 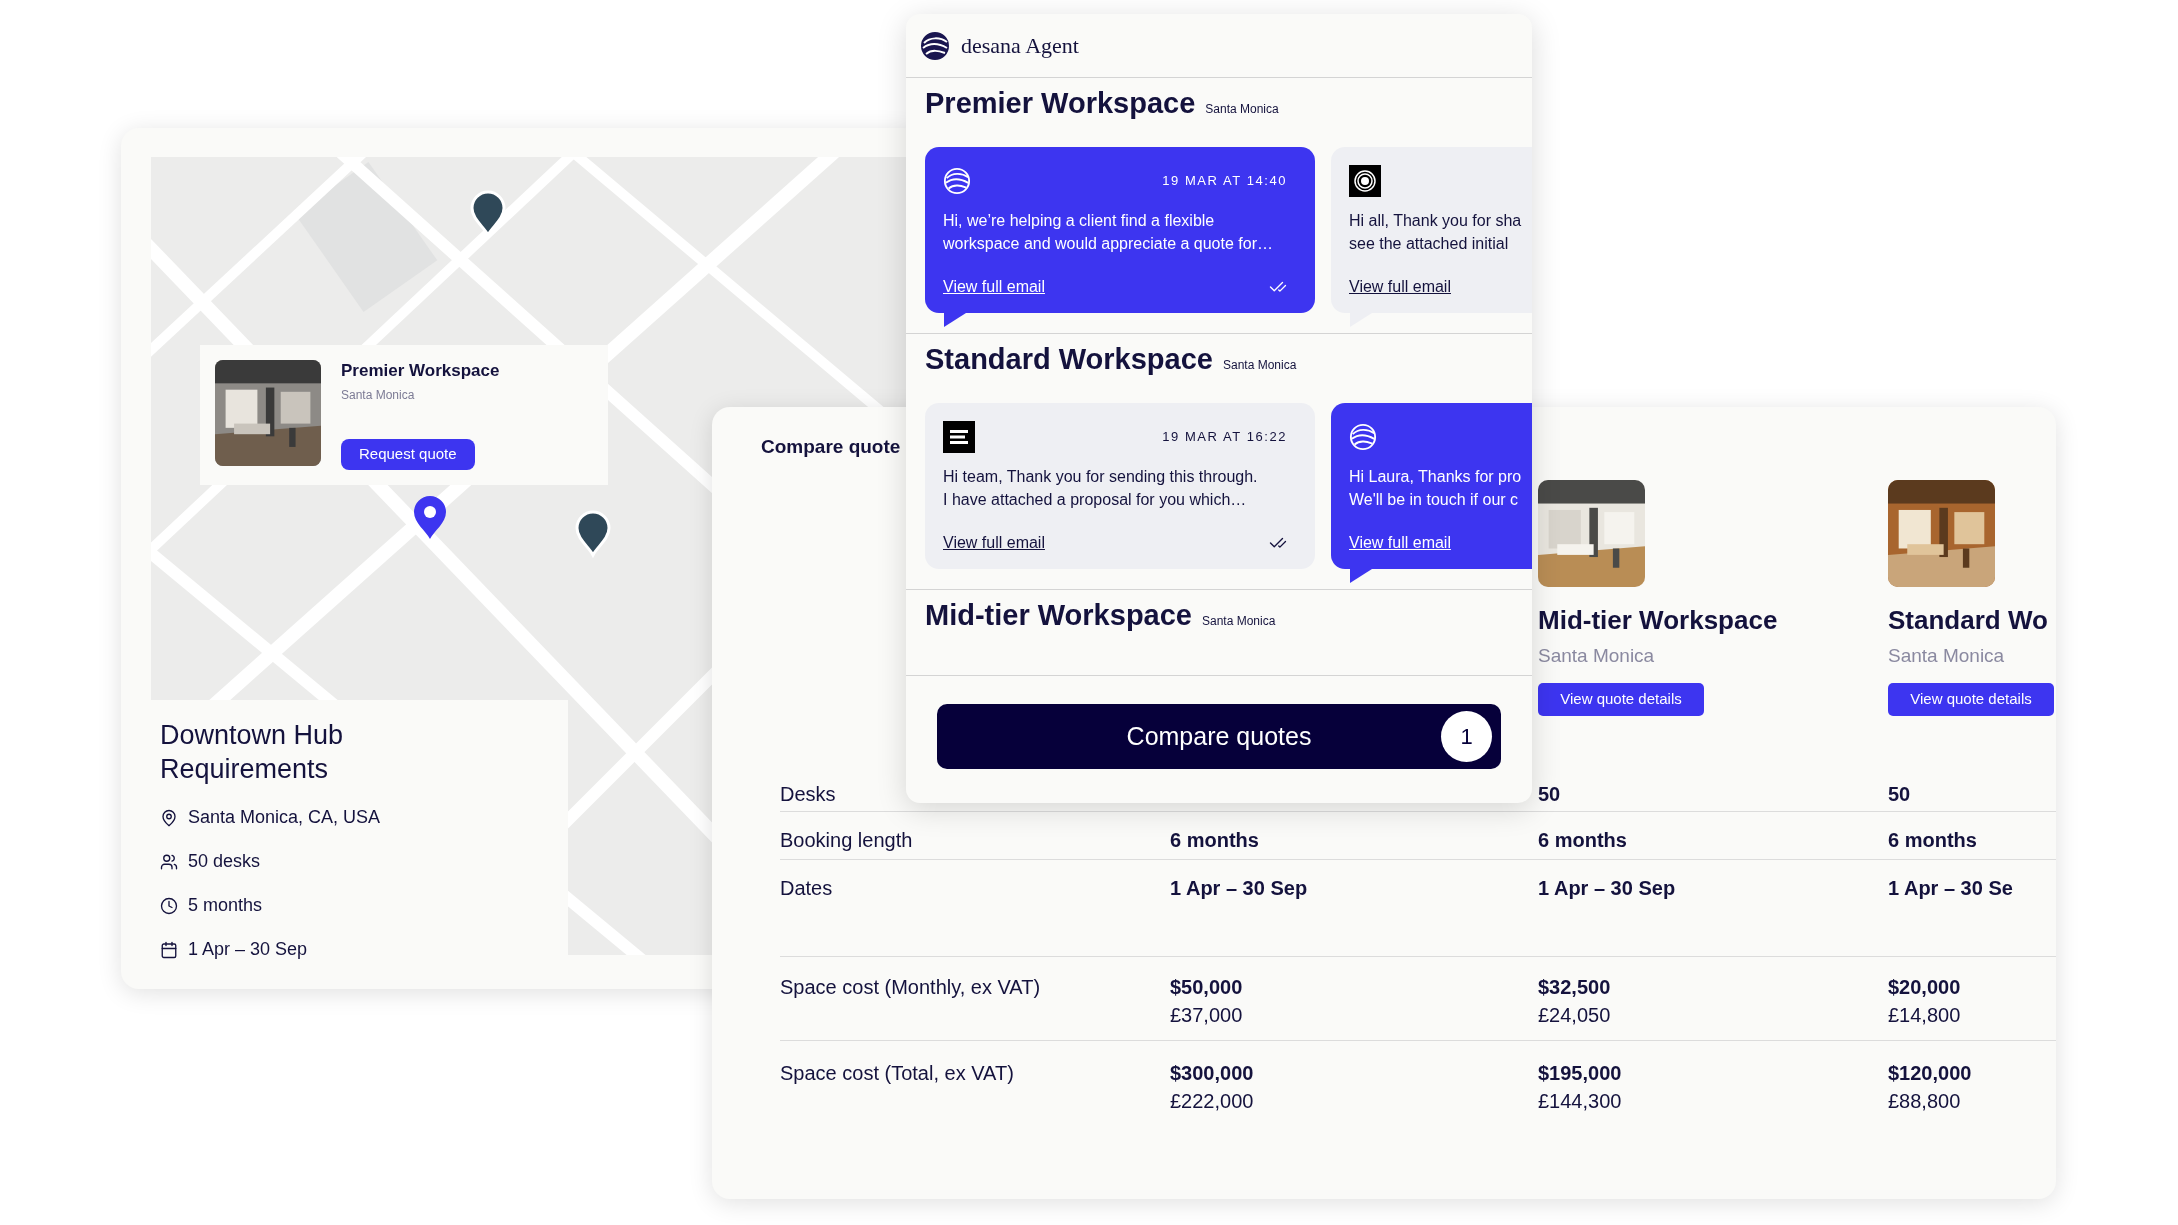 I want to click on table-cell-text: $120,000, so click(x=1930, y=1073).